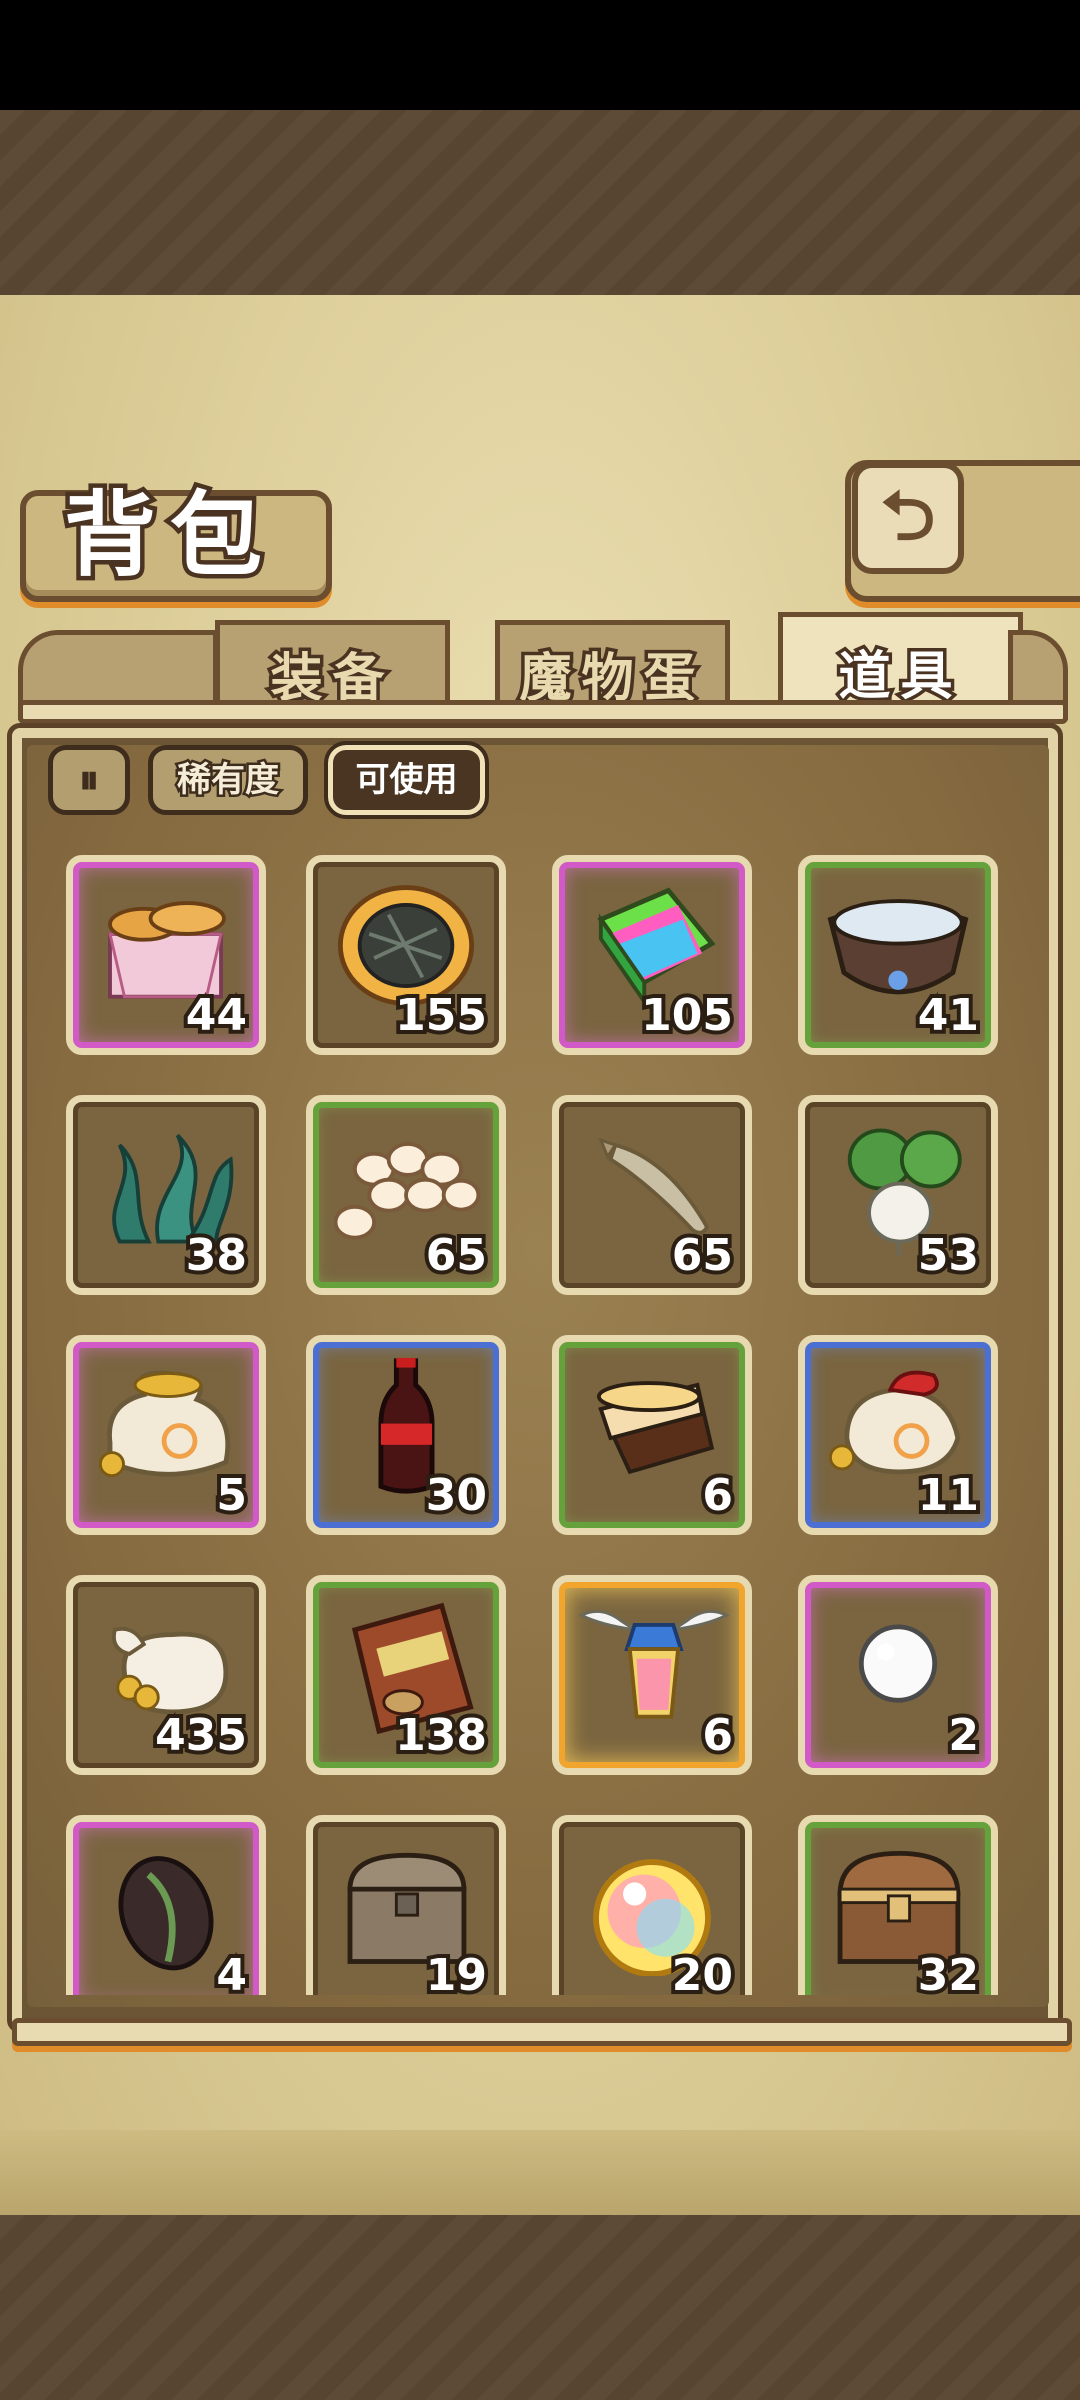  What do you see at coordinates (540, 2172) in the screenshot?
I see `parchment-bottom` at bounding box center [540, 2172].